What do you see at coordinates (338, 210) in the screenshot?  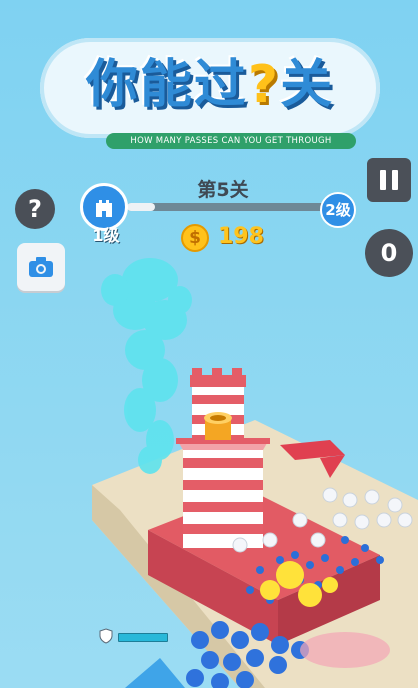 I see `next-level-badge: 2级` at bounding box center [338, 210].